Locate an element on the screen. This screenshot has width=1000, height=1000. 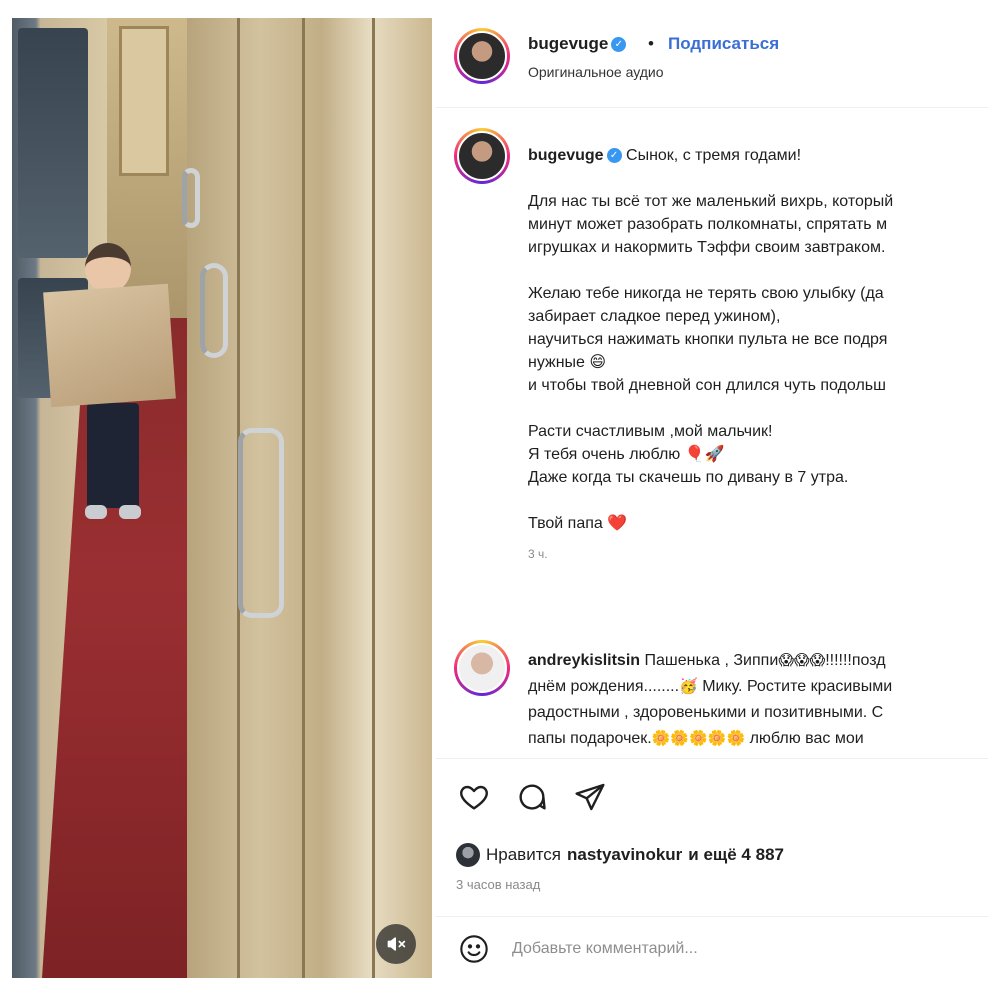
child-figure is located at coordinates (110, 393).